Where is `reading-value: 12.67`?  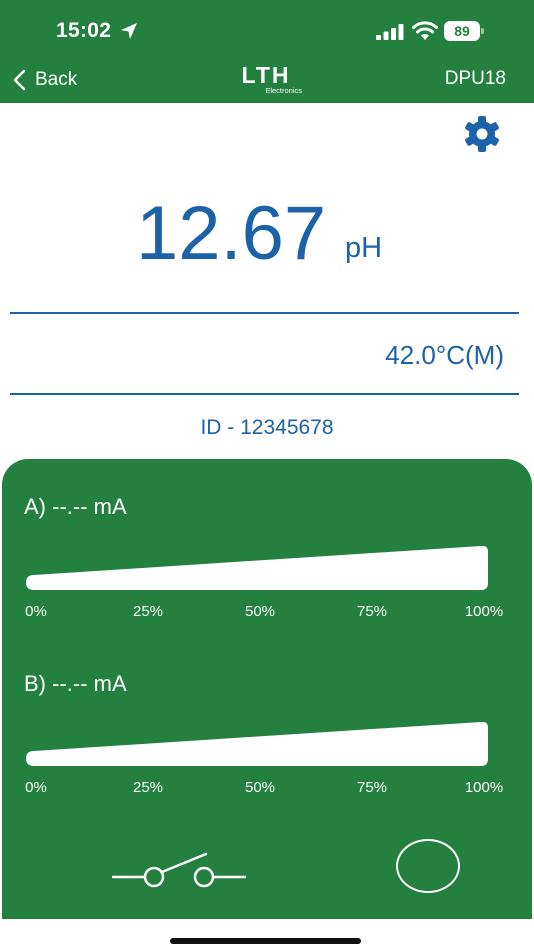 reading-value: 12.67 is located at coordinates (231, 233).